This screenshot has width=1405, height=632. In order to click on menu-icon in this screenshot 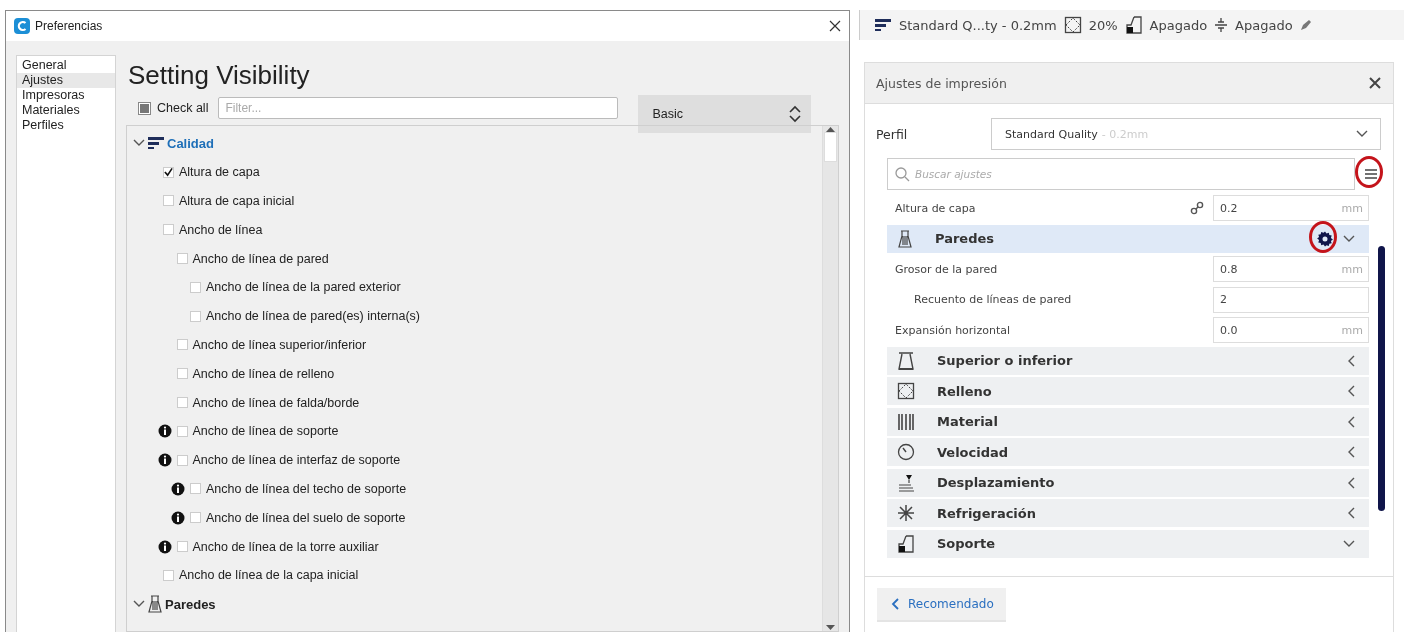, I will do `click(1371, 174)`.